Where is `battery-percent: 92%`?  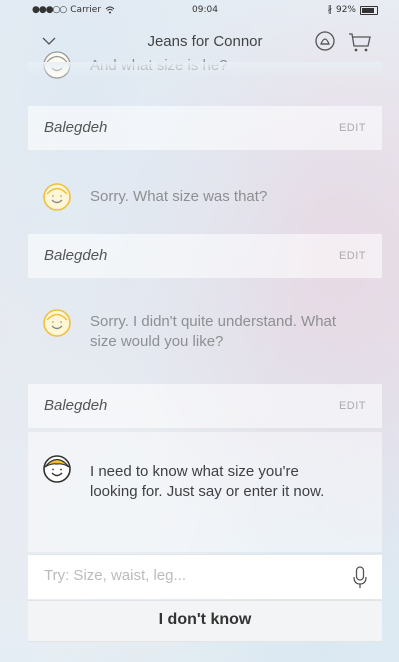
battery-percent: 92% is located at coordinates (345, 10).